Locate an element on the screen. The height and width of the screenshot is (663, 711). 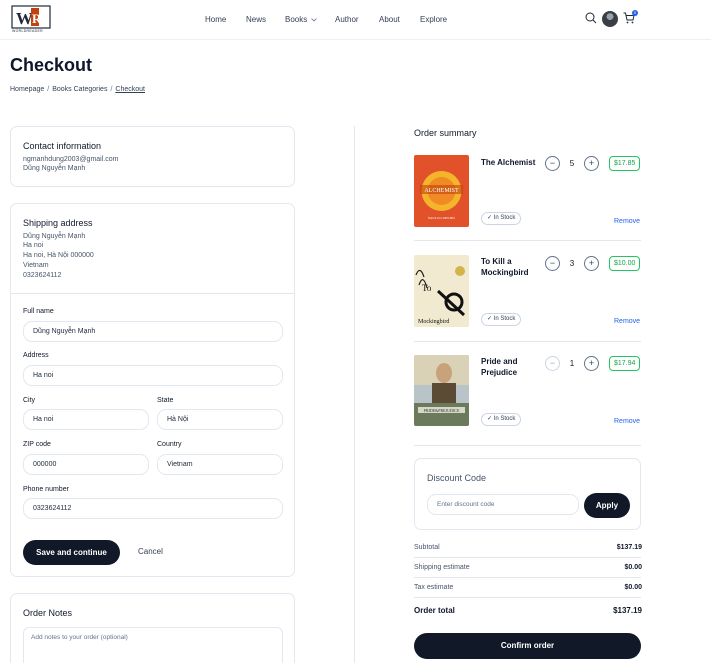
city-input: Ha noi is located at coordinates (86, 419).